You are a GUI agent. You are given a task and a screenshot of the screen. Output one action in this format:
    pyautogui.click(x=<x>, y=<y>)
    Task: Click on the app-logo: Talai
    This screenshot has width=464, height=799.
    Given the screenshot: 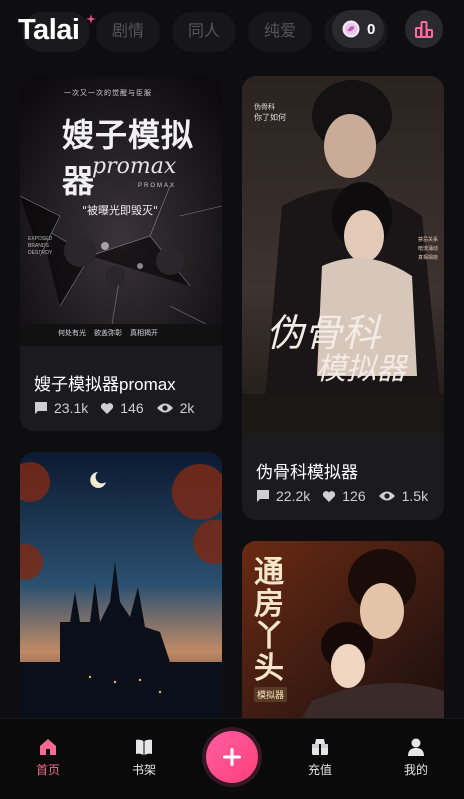 What is the action you would take?
    pyautogui.click(x=49, y=30)
    